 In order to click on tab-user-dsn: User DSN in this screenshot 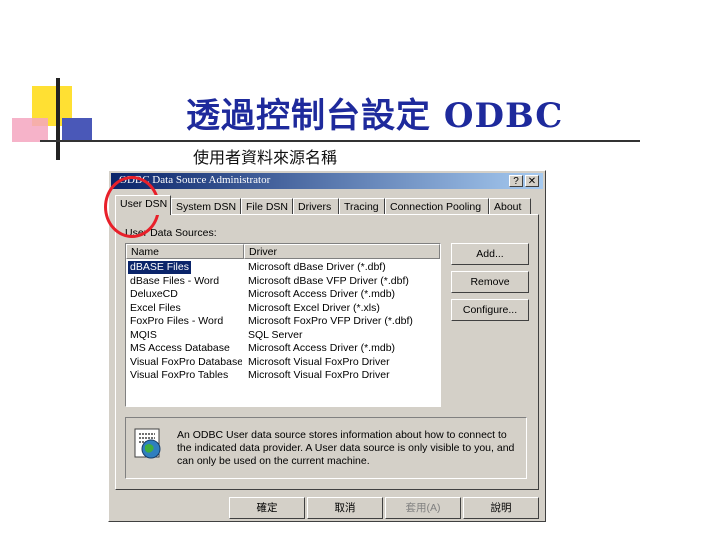, I will do `click(143, 205)`.